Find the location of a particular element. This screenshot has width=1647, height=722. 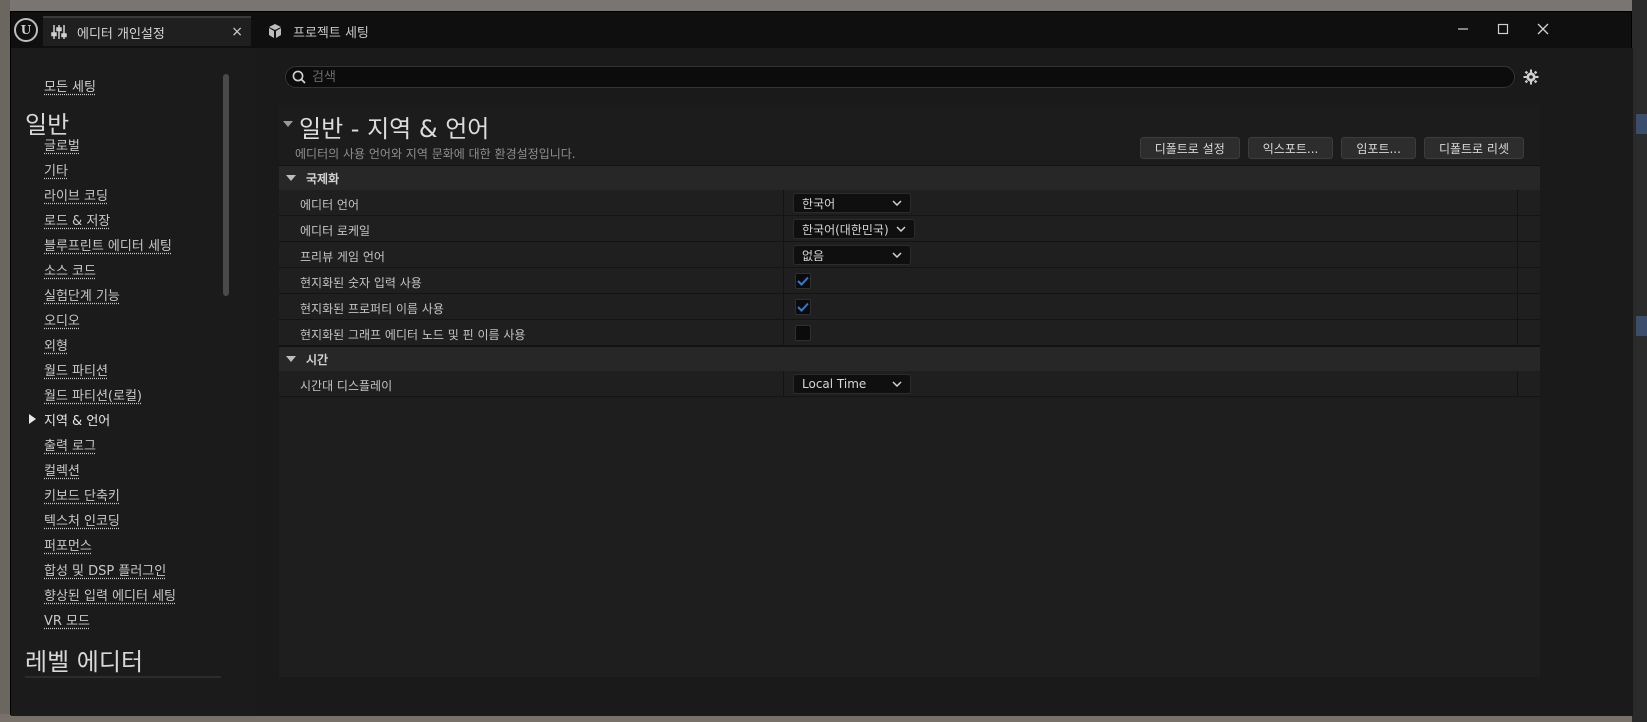

setting-row-localized-numeric-input: 현지화된 숫자 입력 사용 is located at coordinates (909, 281).